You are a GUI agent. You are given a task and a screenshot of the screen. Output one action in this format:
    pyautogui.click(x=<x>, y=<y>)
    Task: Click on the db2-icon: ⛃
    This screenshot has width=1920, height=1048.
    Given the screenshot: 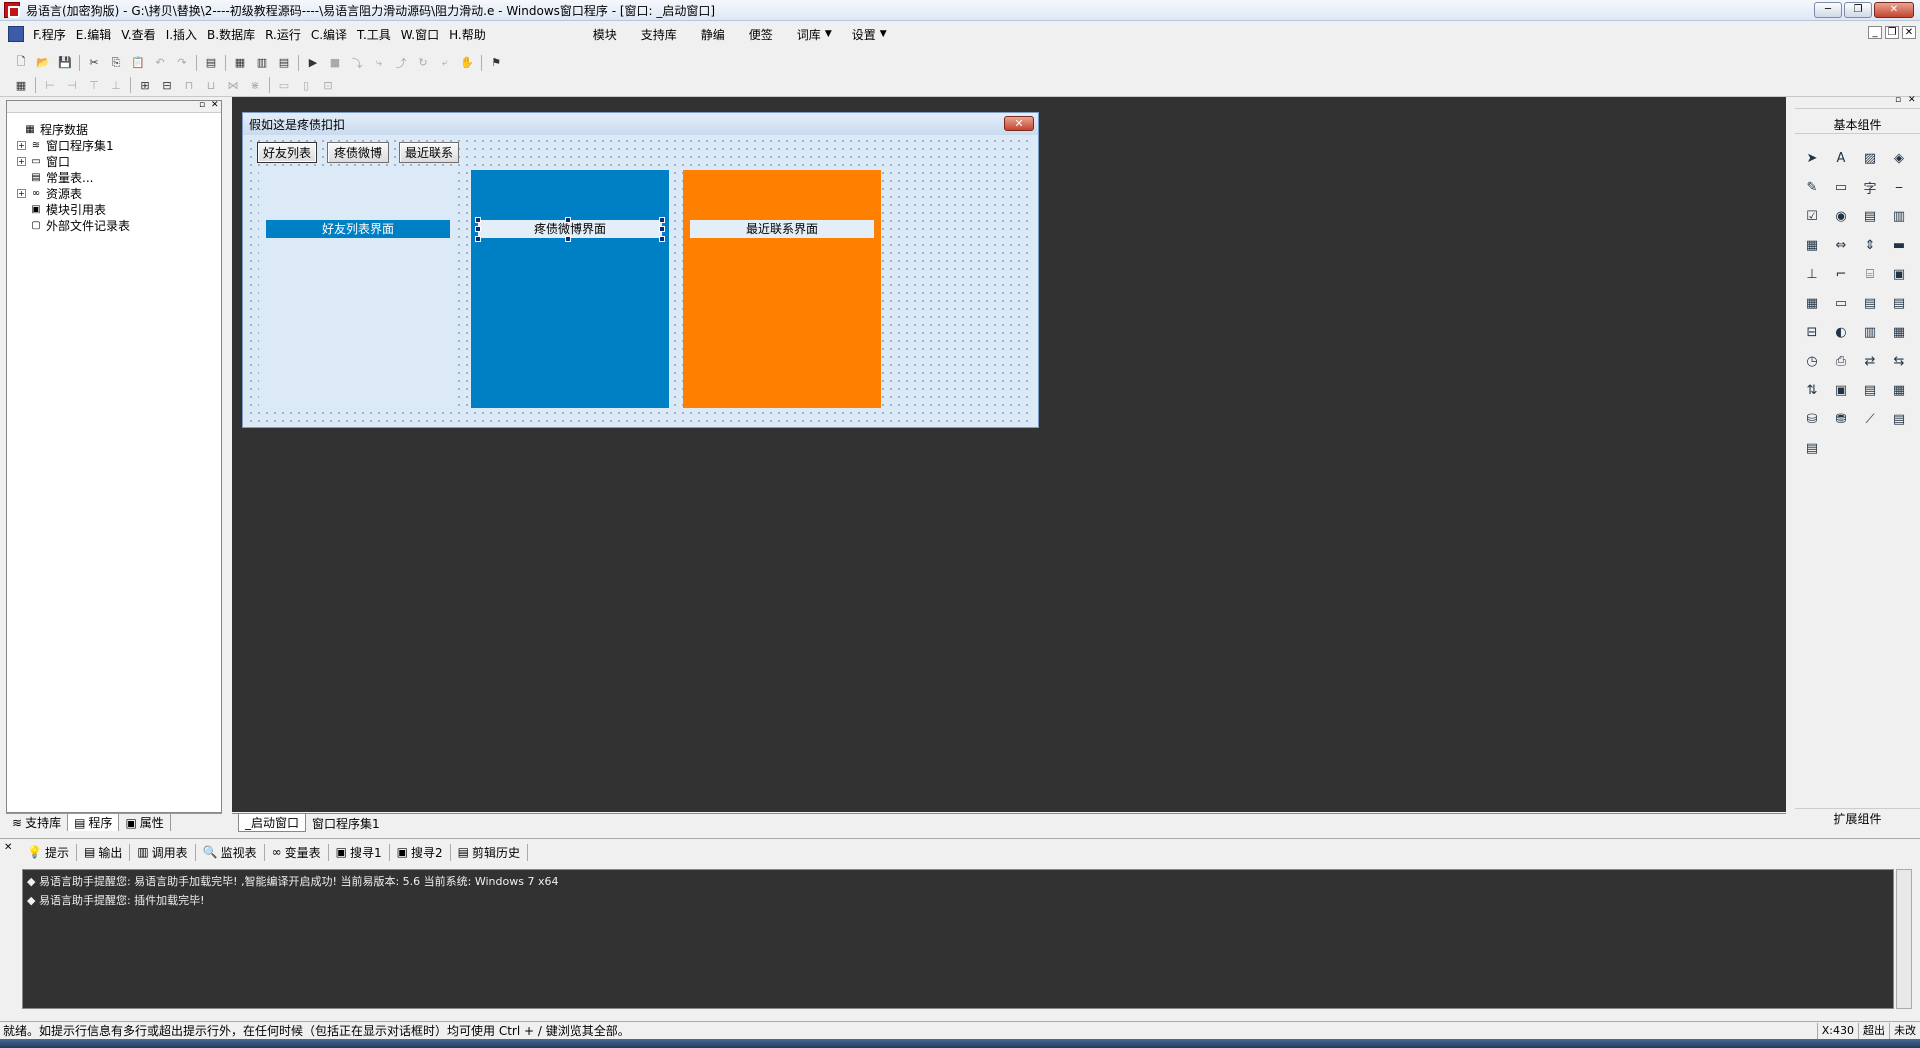 What is the action you would take?
    pyautogui.click(x=1841, y=419)
    